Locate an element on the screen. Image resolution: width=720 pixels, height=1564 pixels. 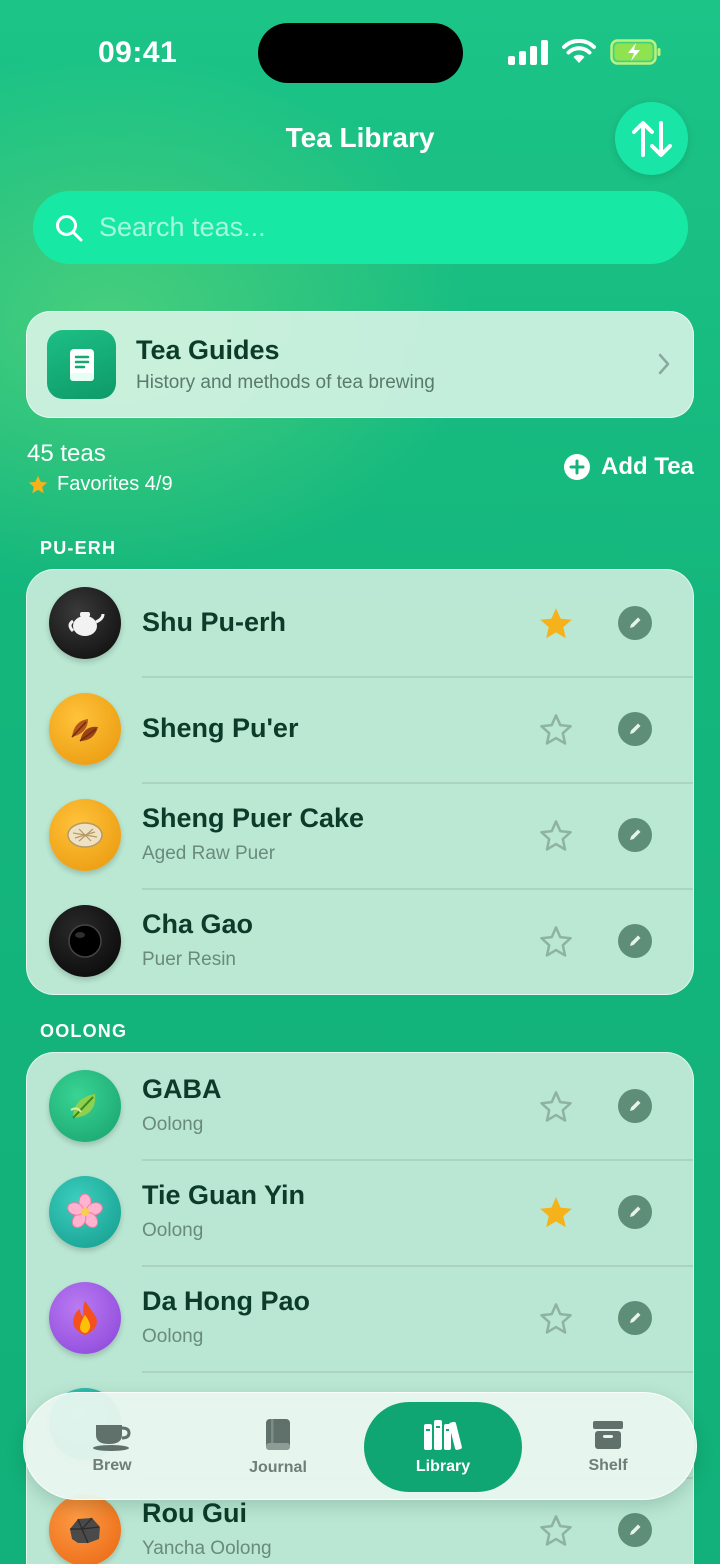
tea-count: 45 teas is located at coordinates (66, 453).